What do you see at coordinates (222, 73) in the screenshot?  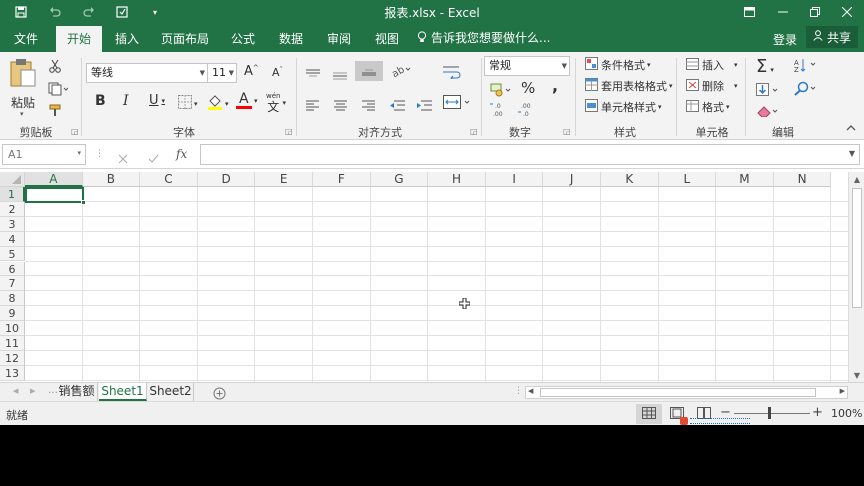 I see `font-size-combo: 11 ▼` at bounding box center [222, 73].